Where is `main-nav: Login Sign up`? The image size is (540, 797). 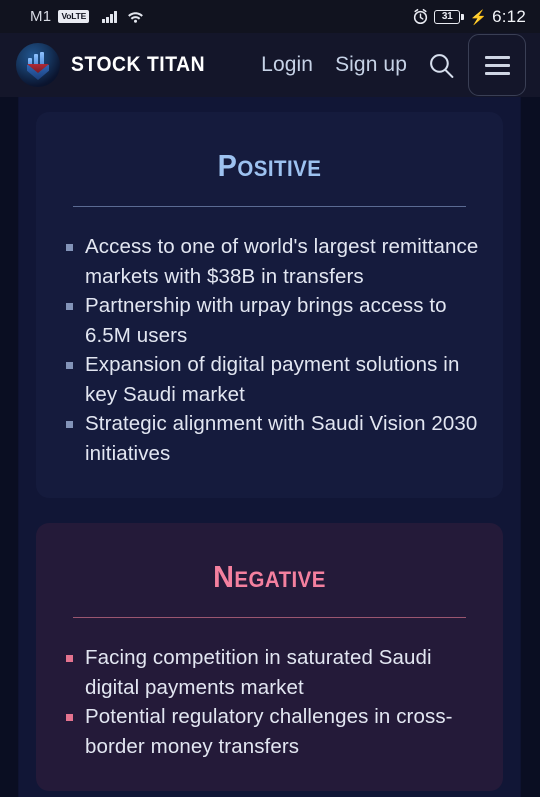
main-nav: Login Sign up is located at coordinates (388, 65).